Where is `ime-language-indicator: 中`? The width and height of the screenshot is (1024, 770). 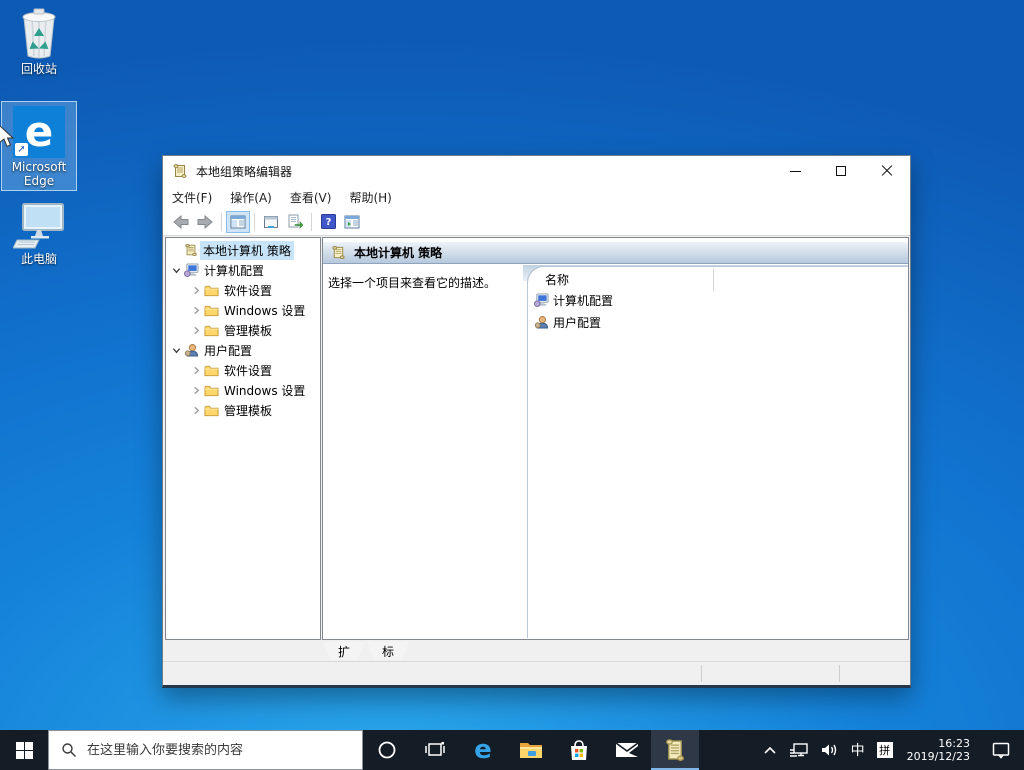
ime-language-indicator: 中 is located at coordinates (858, 750).